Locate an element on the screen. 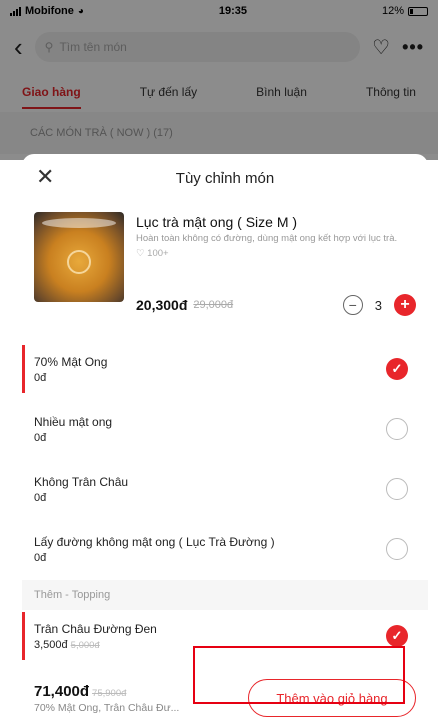 This screenshot has height=724, width=438. option-item: Không Trân Châu 0đ is located at coordinates (225, 489).